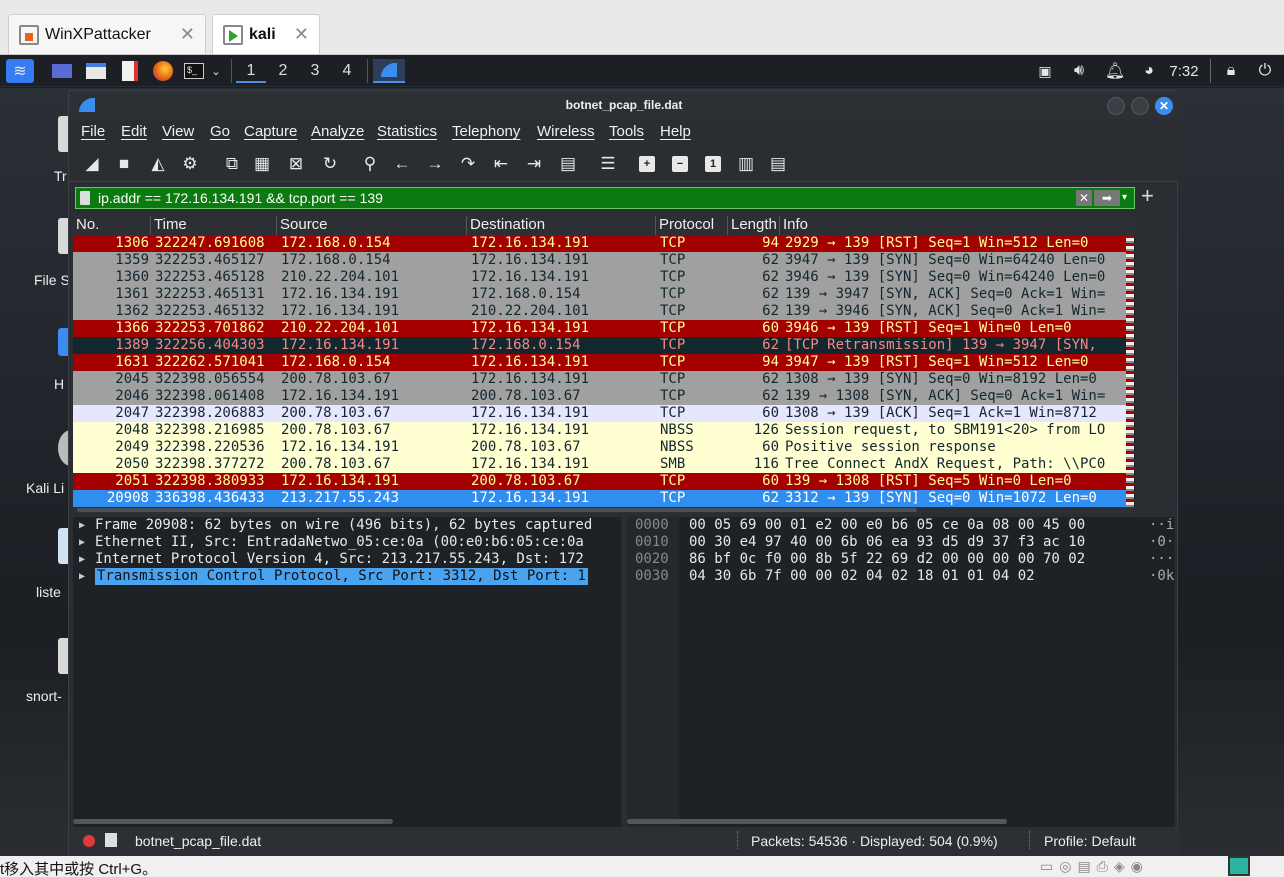  Describe the element at coordinates (1239, 866) in the screenshot. I see `vm-indicator-icon` at that location.